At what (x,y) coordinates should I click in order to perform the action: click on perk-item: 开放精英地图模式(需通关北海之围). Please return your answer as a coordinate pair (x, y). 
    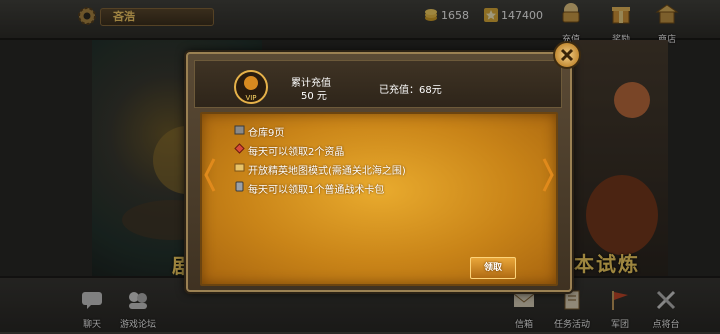
    Looking at the image, I should click on (320, 169).